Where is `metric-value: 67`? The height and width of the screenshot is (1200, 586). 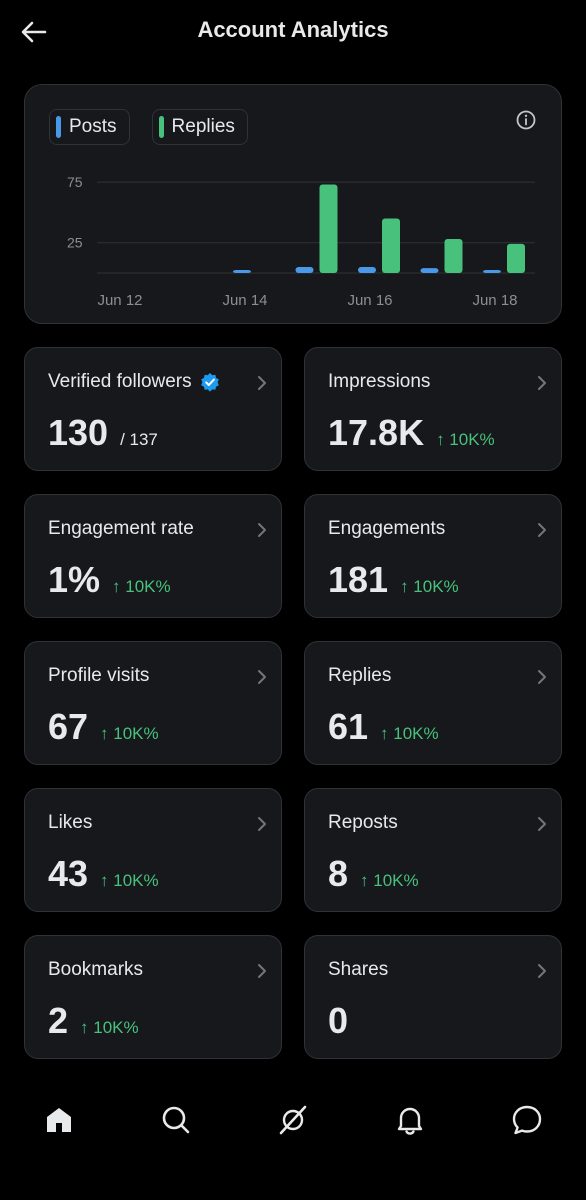 metric-value: 67 is located at coordinates (68, 726).